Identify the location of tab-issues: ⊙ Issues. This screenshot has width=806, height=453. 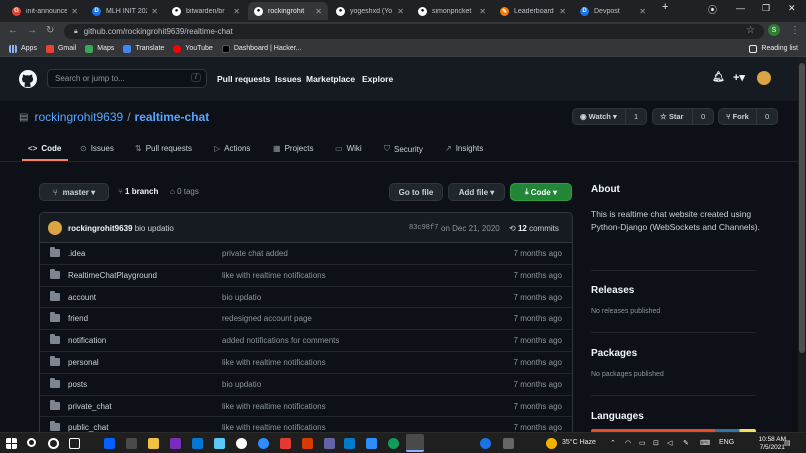
(97, 148).